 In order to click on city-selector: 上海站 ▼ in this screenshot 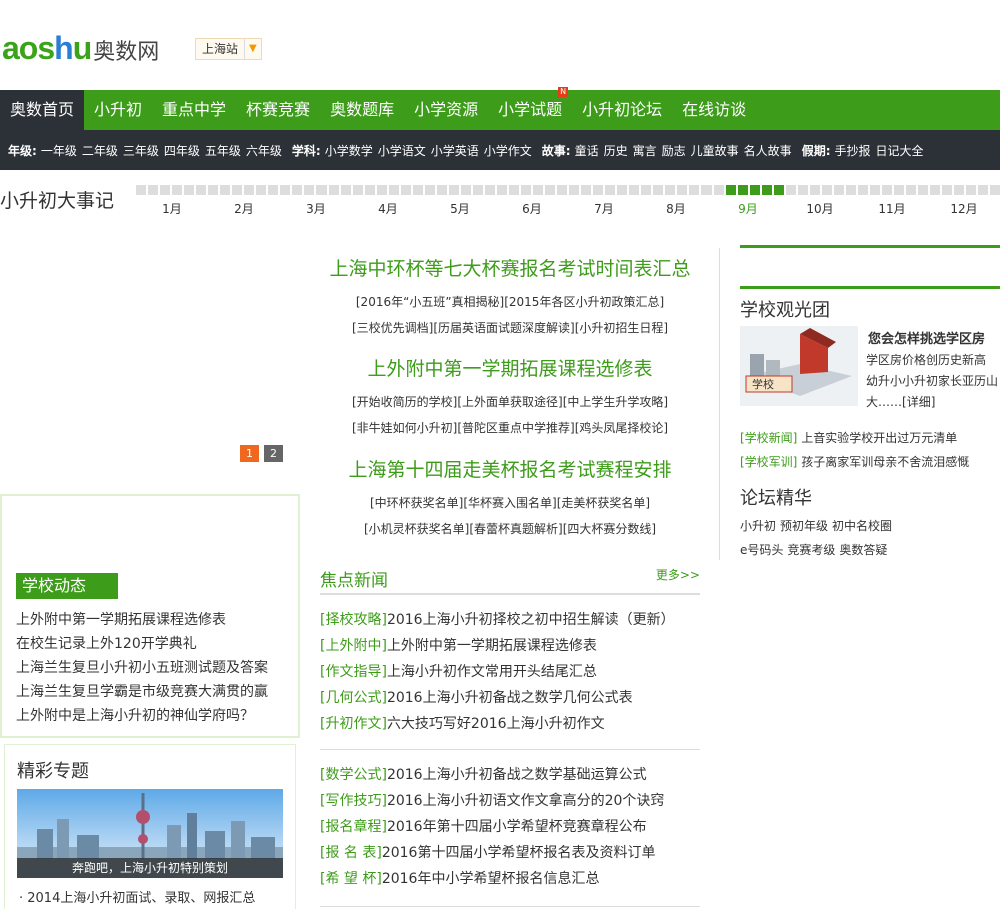, I will do `click(228, 49)`.